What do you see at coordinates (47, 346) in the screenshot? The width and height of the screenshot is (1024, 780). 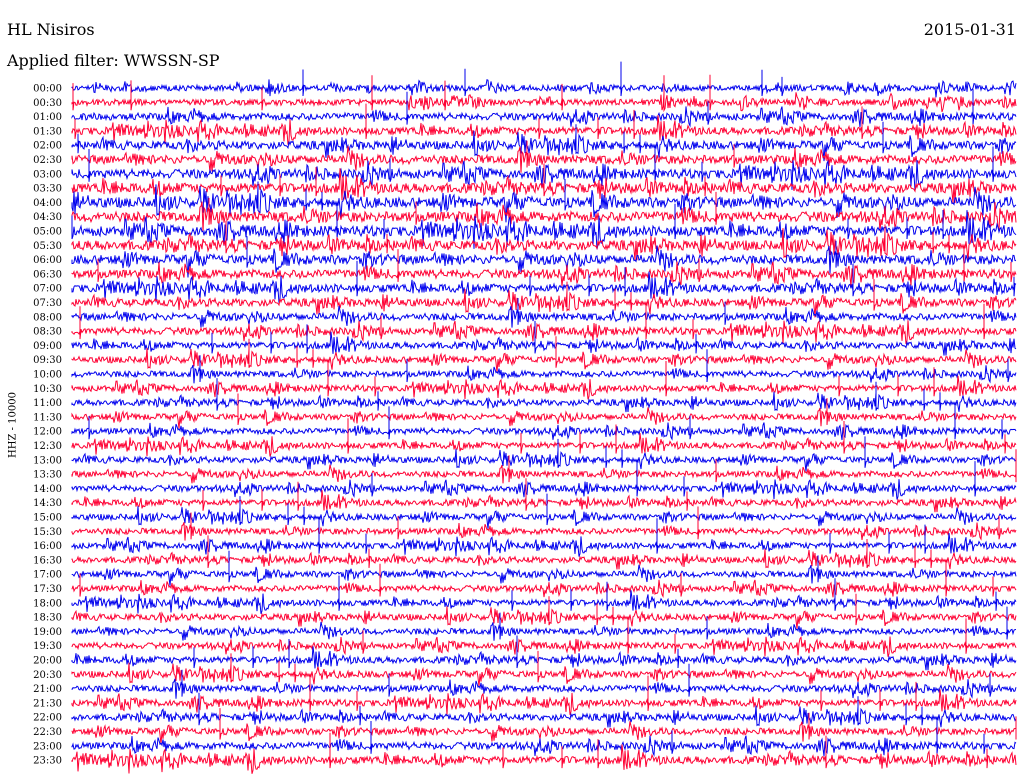 I see `row-tick-label: 09:00` at bounding box center [47, 346].